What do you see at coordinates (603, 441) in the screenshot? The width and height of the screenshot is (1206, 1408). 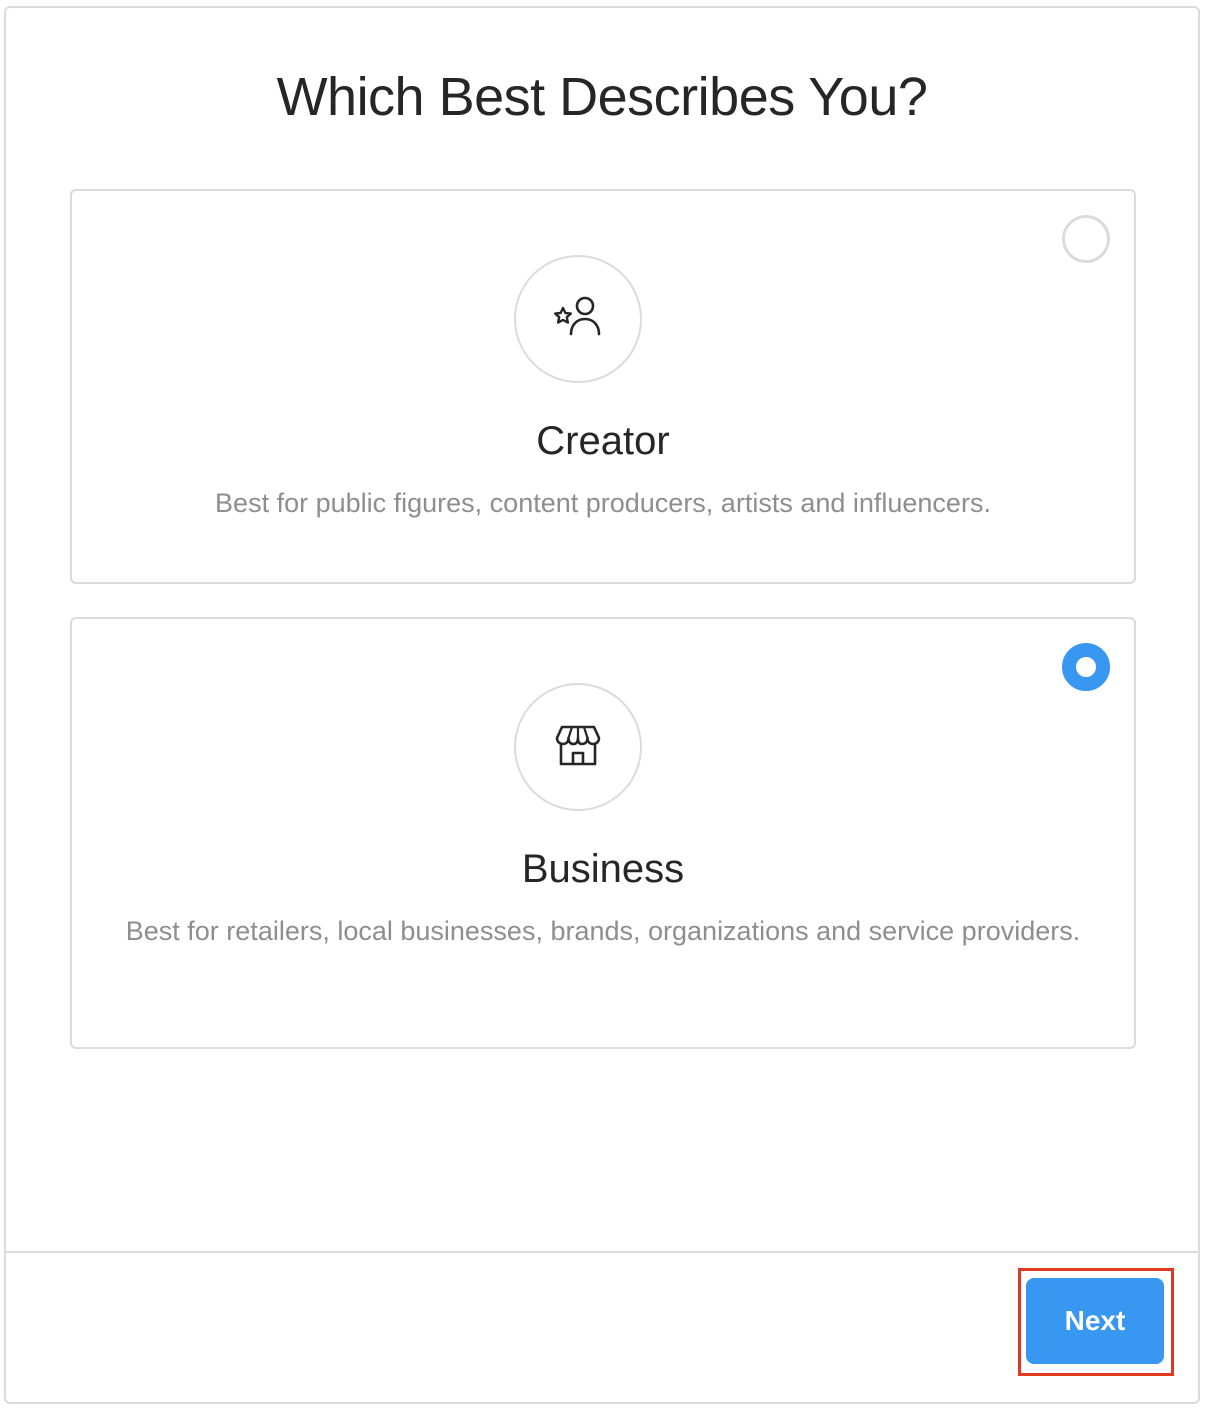 I see `creator-title: Creator` at bounding box center [603, 441].